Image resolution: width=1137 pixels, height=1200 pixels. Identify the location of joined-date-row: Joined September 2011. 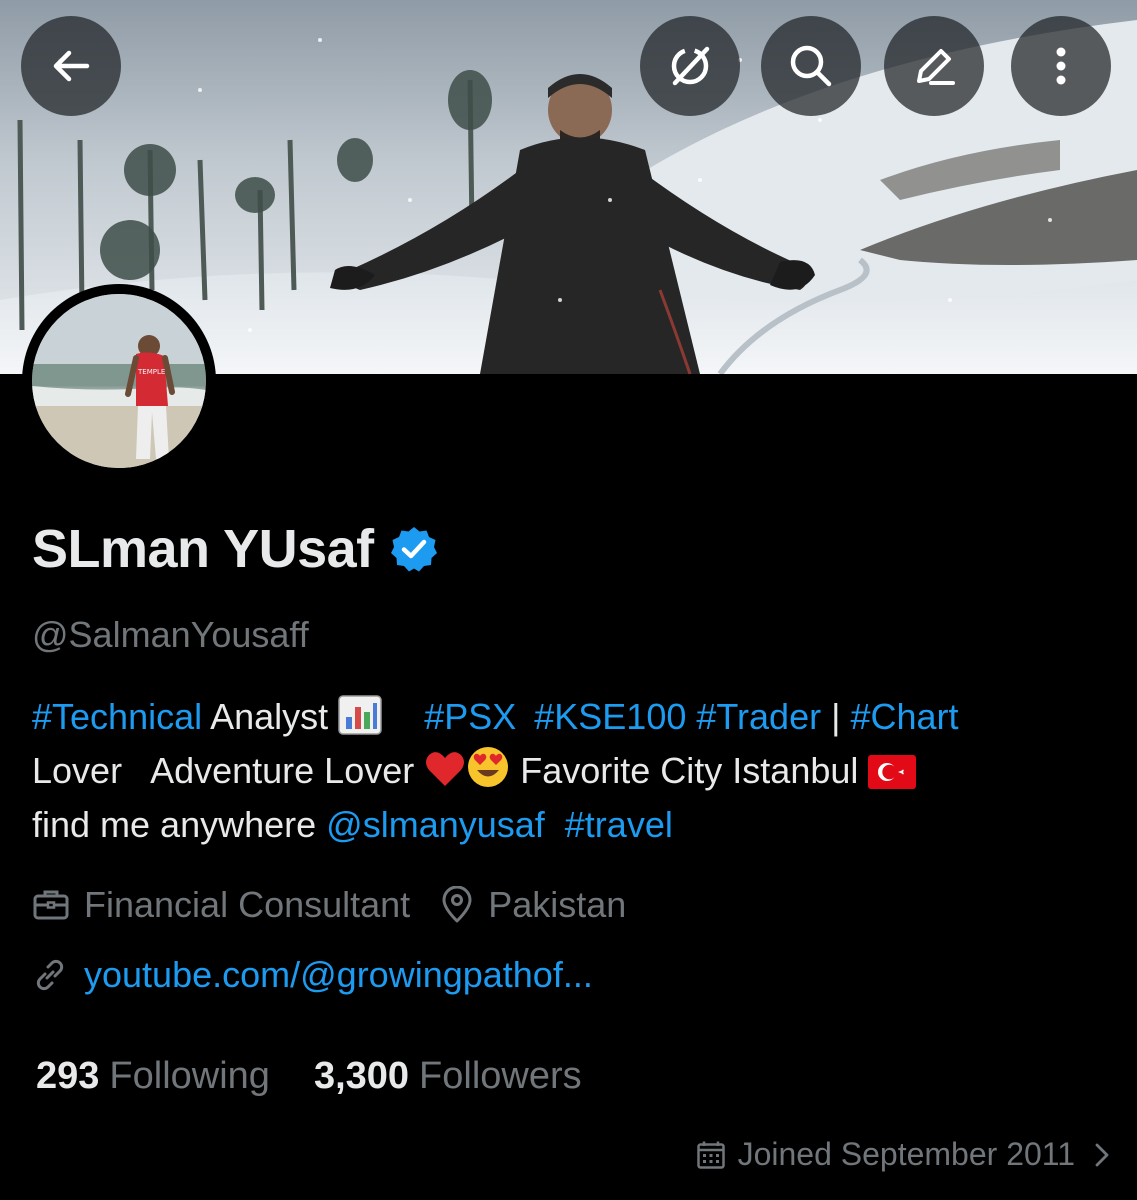
(903, 1154).